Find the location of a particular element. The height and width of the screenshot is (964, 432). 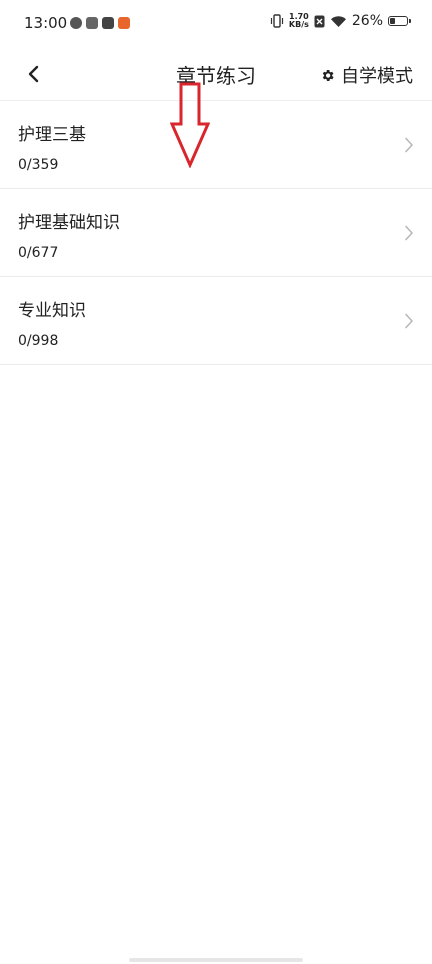

gear-icon is located at coordinates (328, 75).